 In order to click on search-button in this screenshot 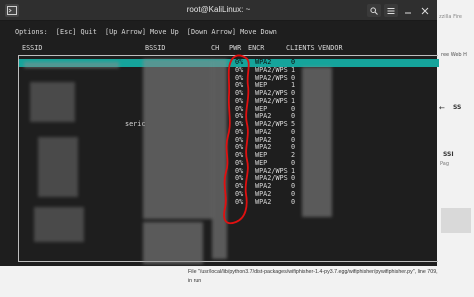, I will do `click(374, 10)`.